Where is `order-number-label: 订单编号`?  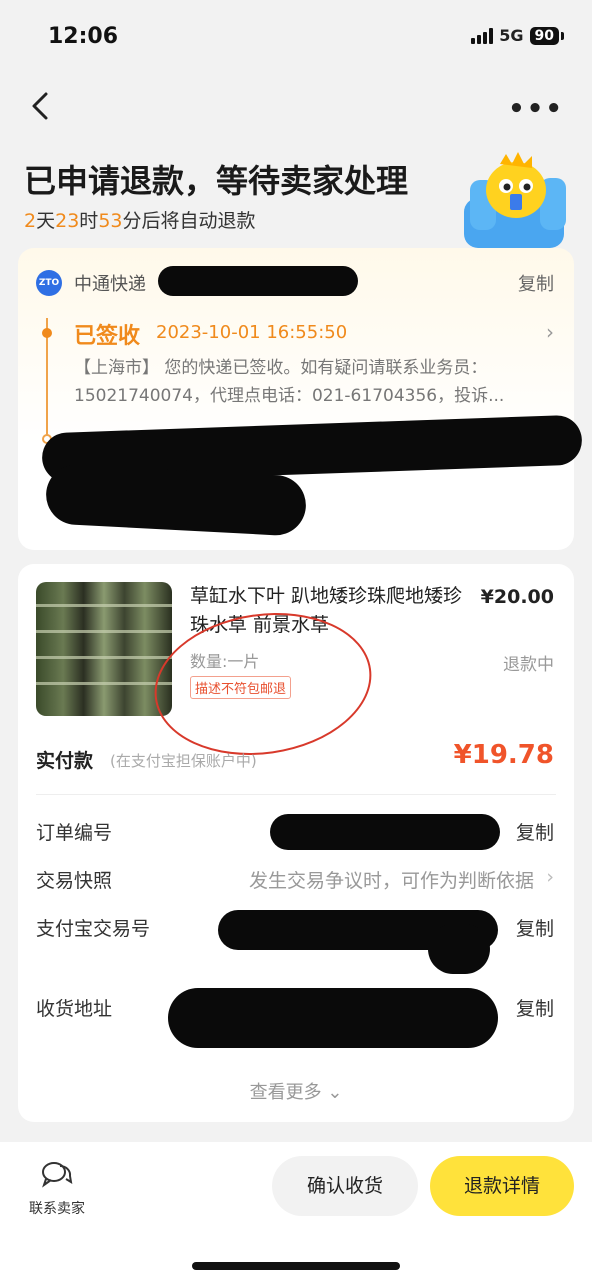
order-number-label: 订单编号 is located at coordinates (74, 833).